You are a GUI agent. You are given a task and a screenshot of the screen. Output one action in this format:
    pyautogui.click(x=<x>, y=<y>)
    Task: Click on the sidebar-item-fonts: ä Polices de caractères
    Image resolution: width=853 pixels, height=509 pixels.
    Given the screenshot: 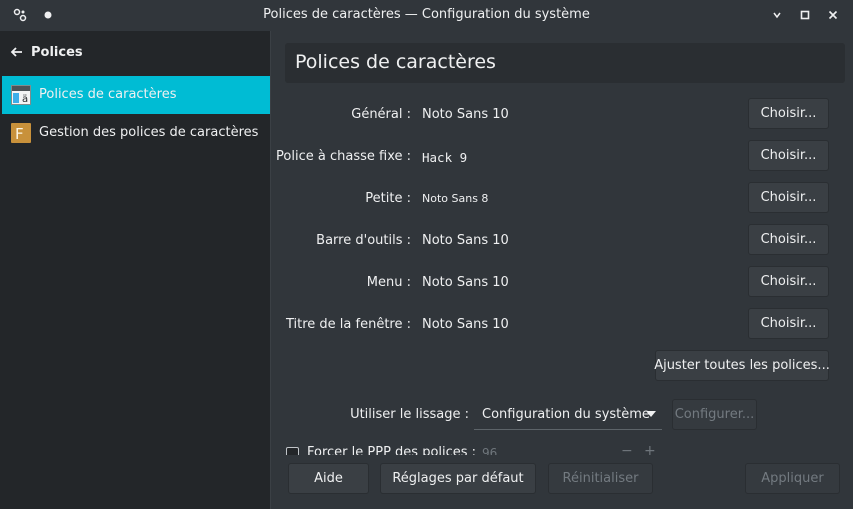 What is the action you would take?
    pyautogui.click(x=136, y=95)
    